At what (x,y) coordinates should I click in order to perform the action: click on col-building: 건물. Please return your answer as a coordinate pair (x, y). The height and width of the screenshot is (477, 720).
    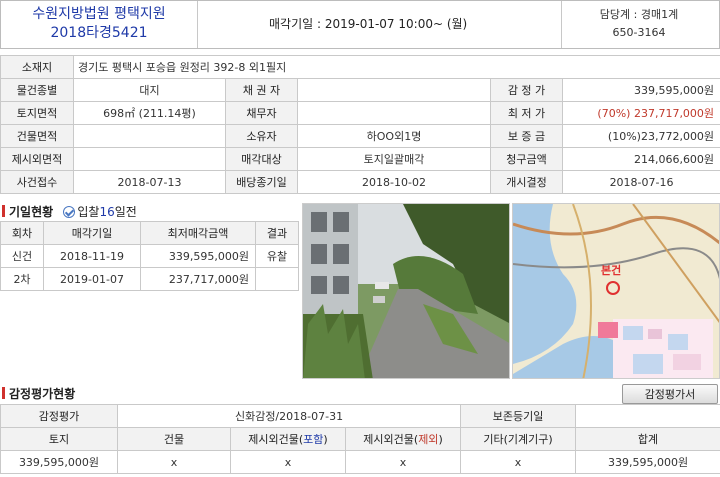
    Looking at the image, I should click on (174, 439).